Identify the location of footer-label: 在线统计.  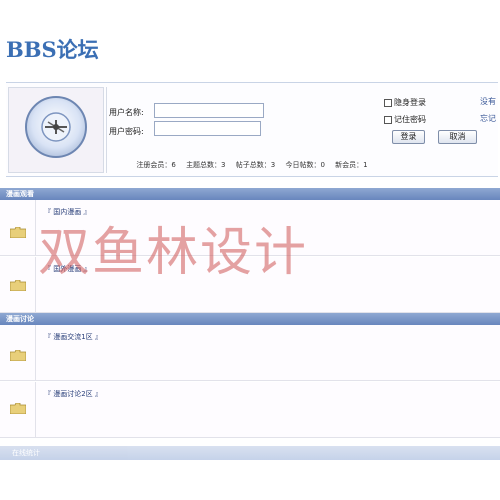
(26, 453).